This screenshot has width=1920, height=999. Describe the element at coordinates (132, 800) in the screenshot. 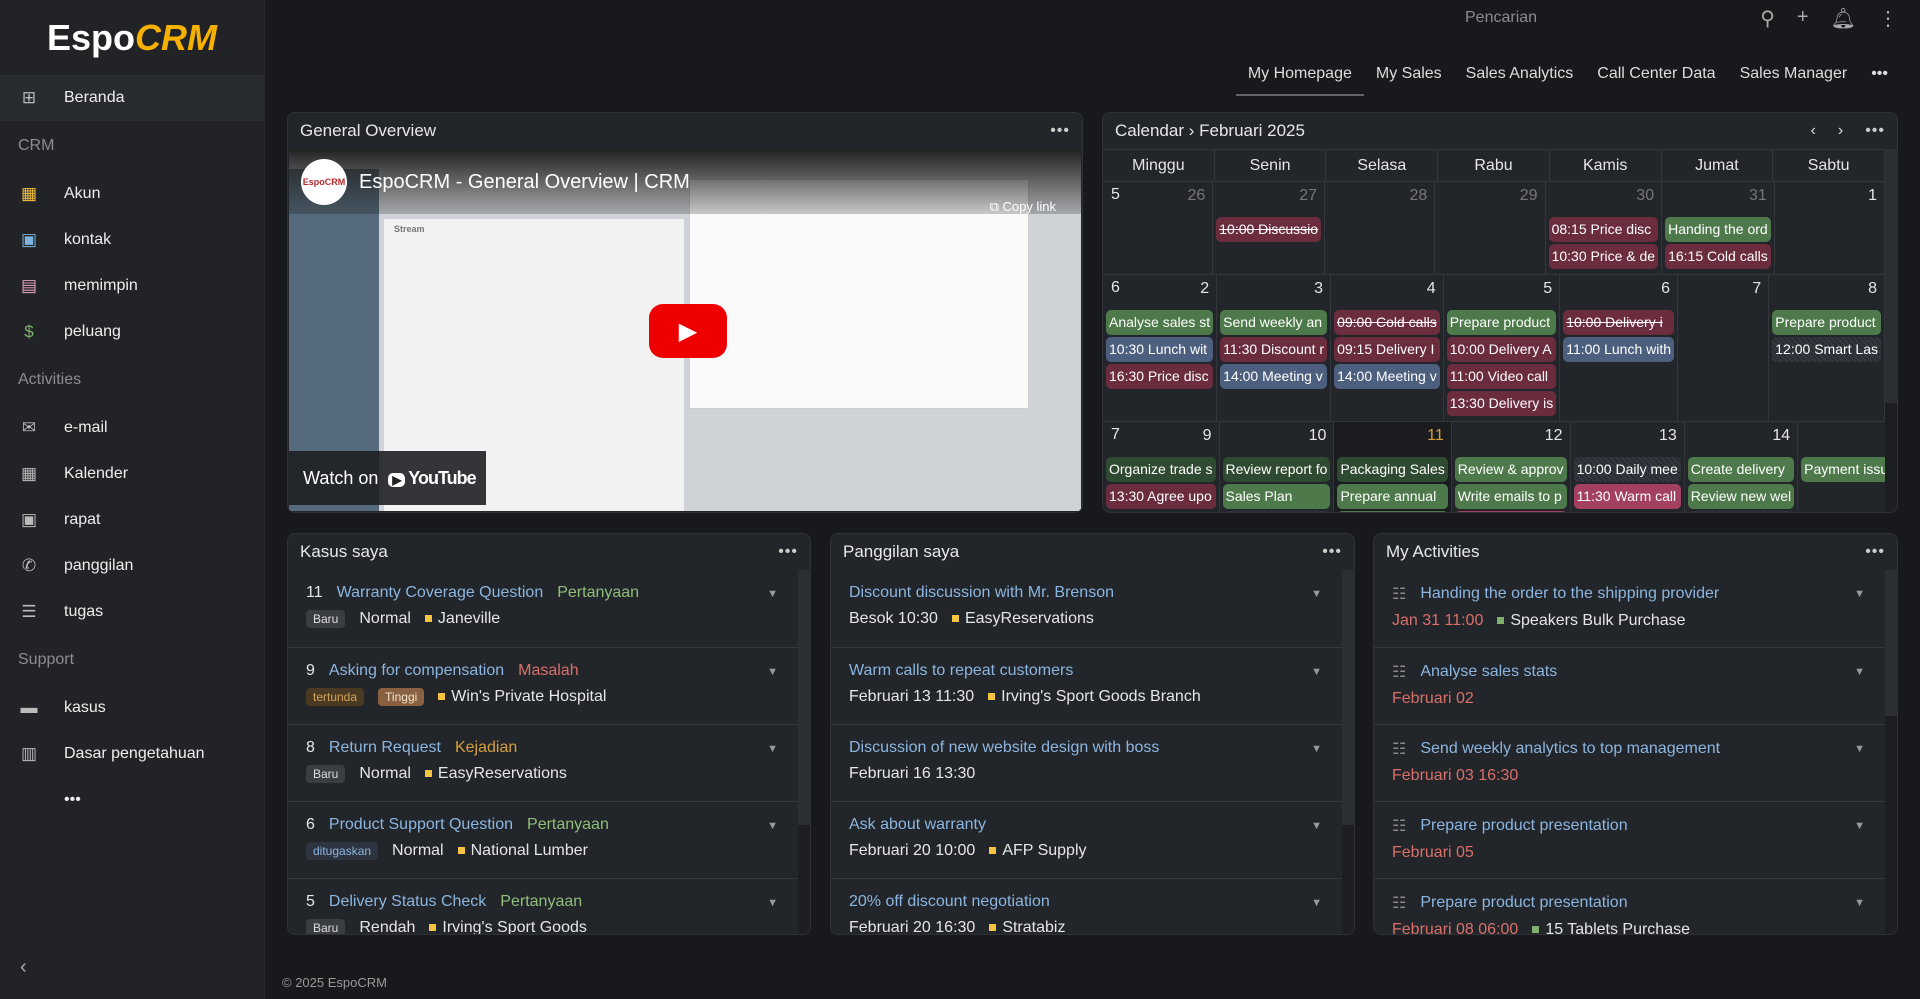

I see `sidebar-item--: •••` at that location.